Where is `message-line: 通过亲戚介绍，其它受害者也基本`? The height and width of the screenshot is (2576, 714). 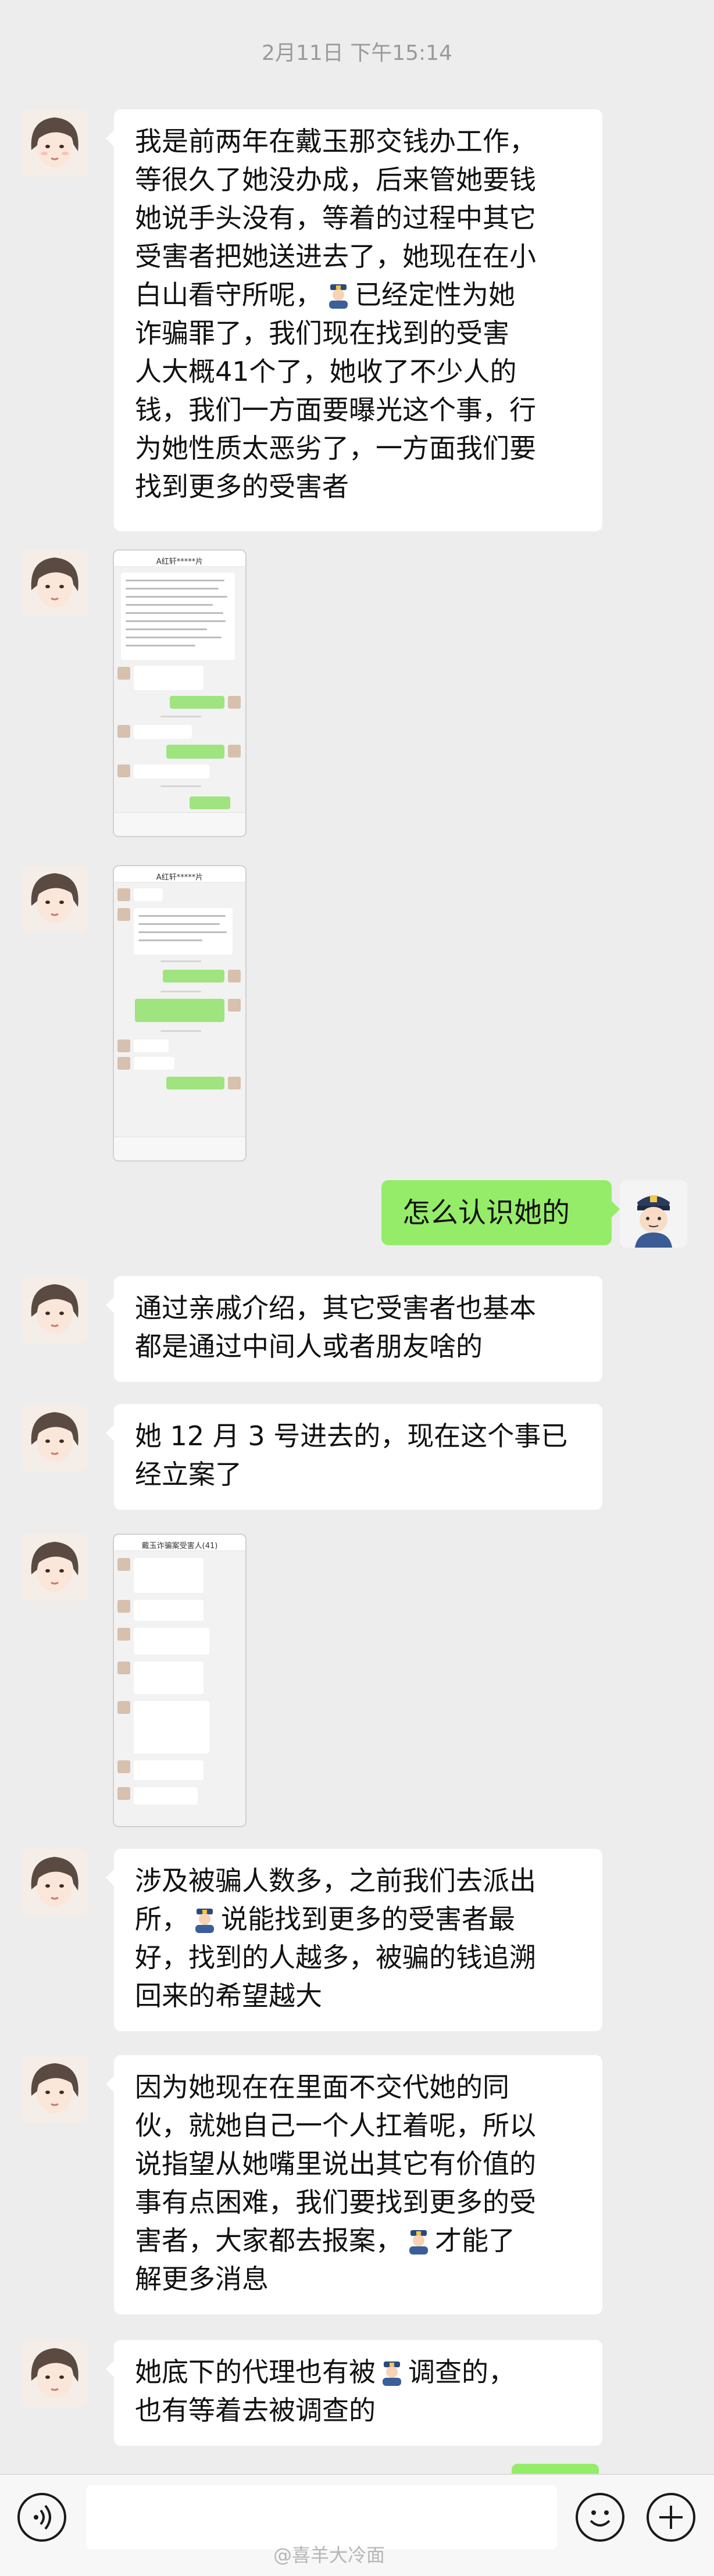
message-line: 通过亲戚介绍，其它受害者也基本 is located at coordinates (336, 1308).